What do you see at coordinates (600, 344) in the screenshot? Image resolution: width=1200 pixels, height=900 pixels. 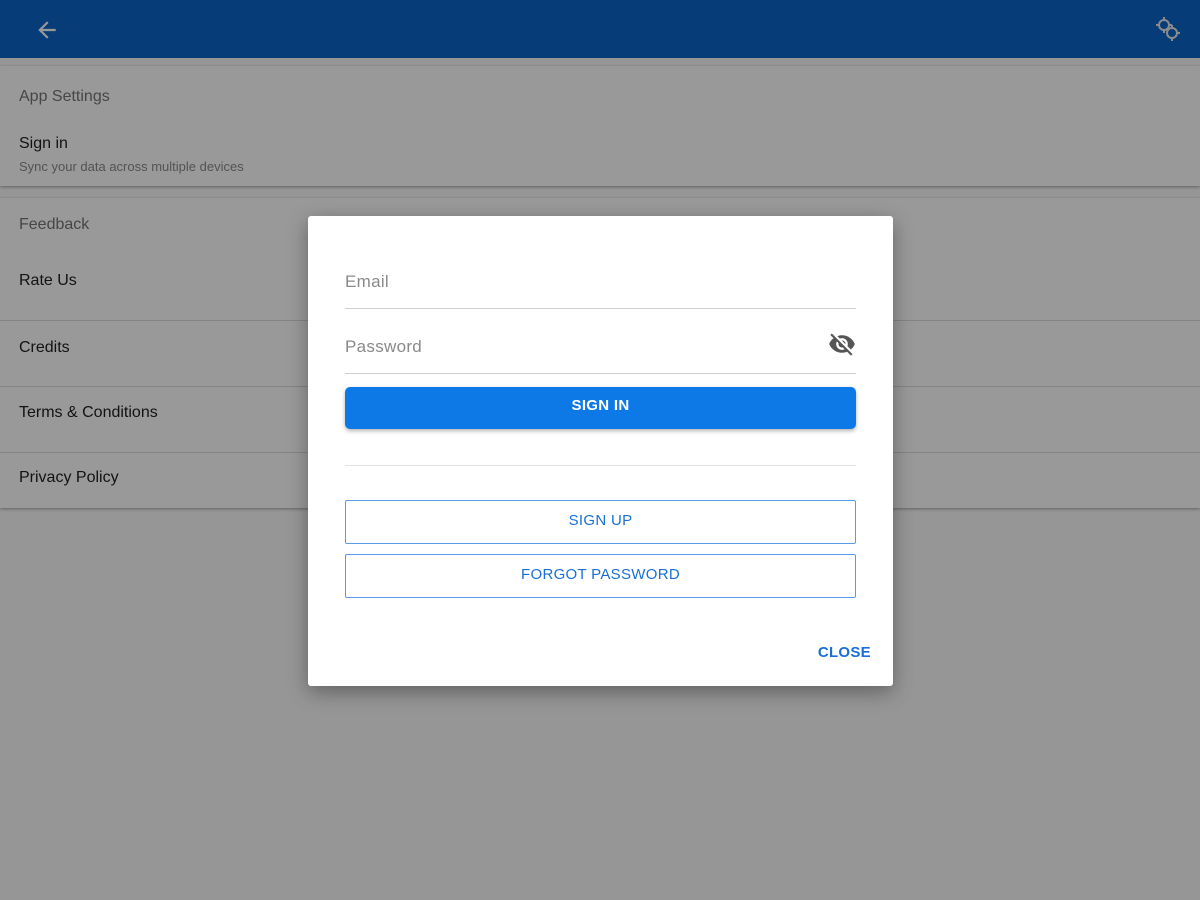 I see `password-field: Password` at bounding box center [600, 344].